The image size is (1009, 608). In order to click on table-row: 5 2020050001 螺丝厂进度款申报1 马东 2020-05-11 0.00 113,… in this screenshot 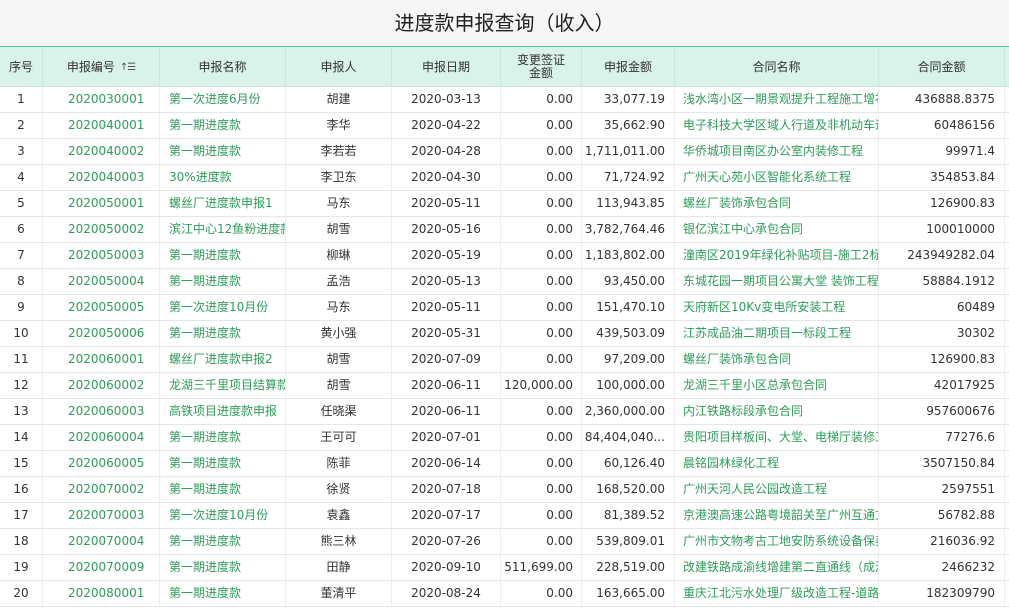, I will do `click(504, 204)`.